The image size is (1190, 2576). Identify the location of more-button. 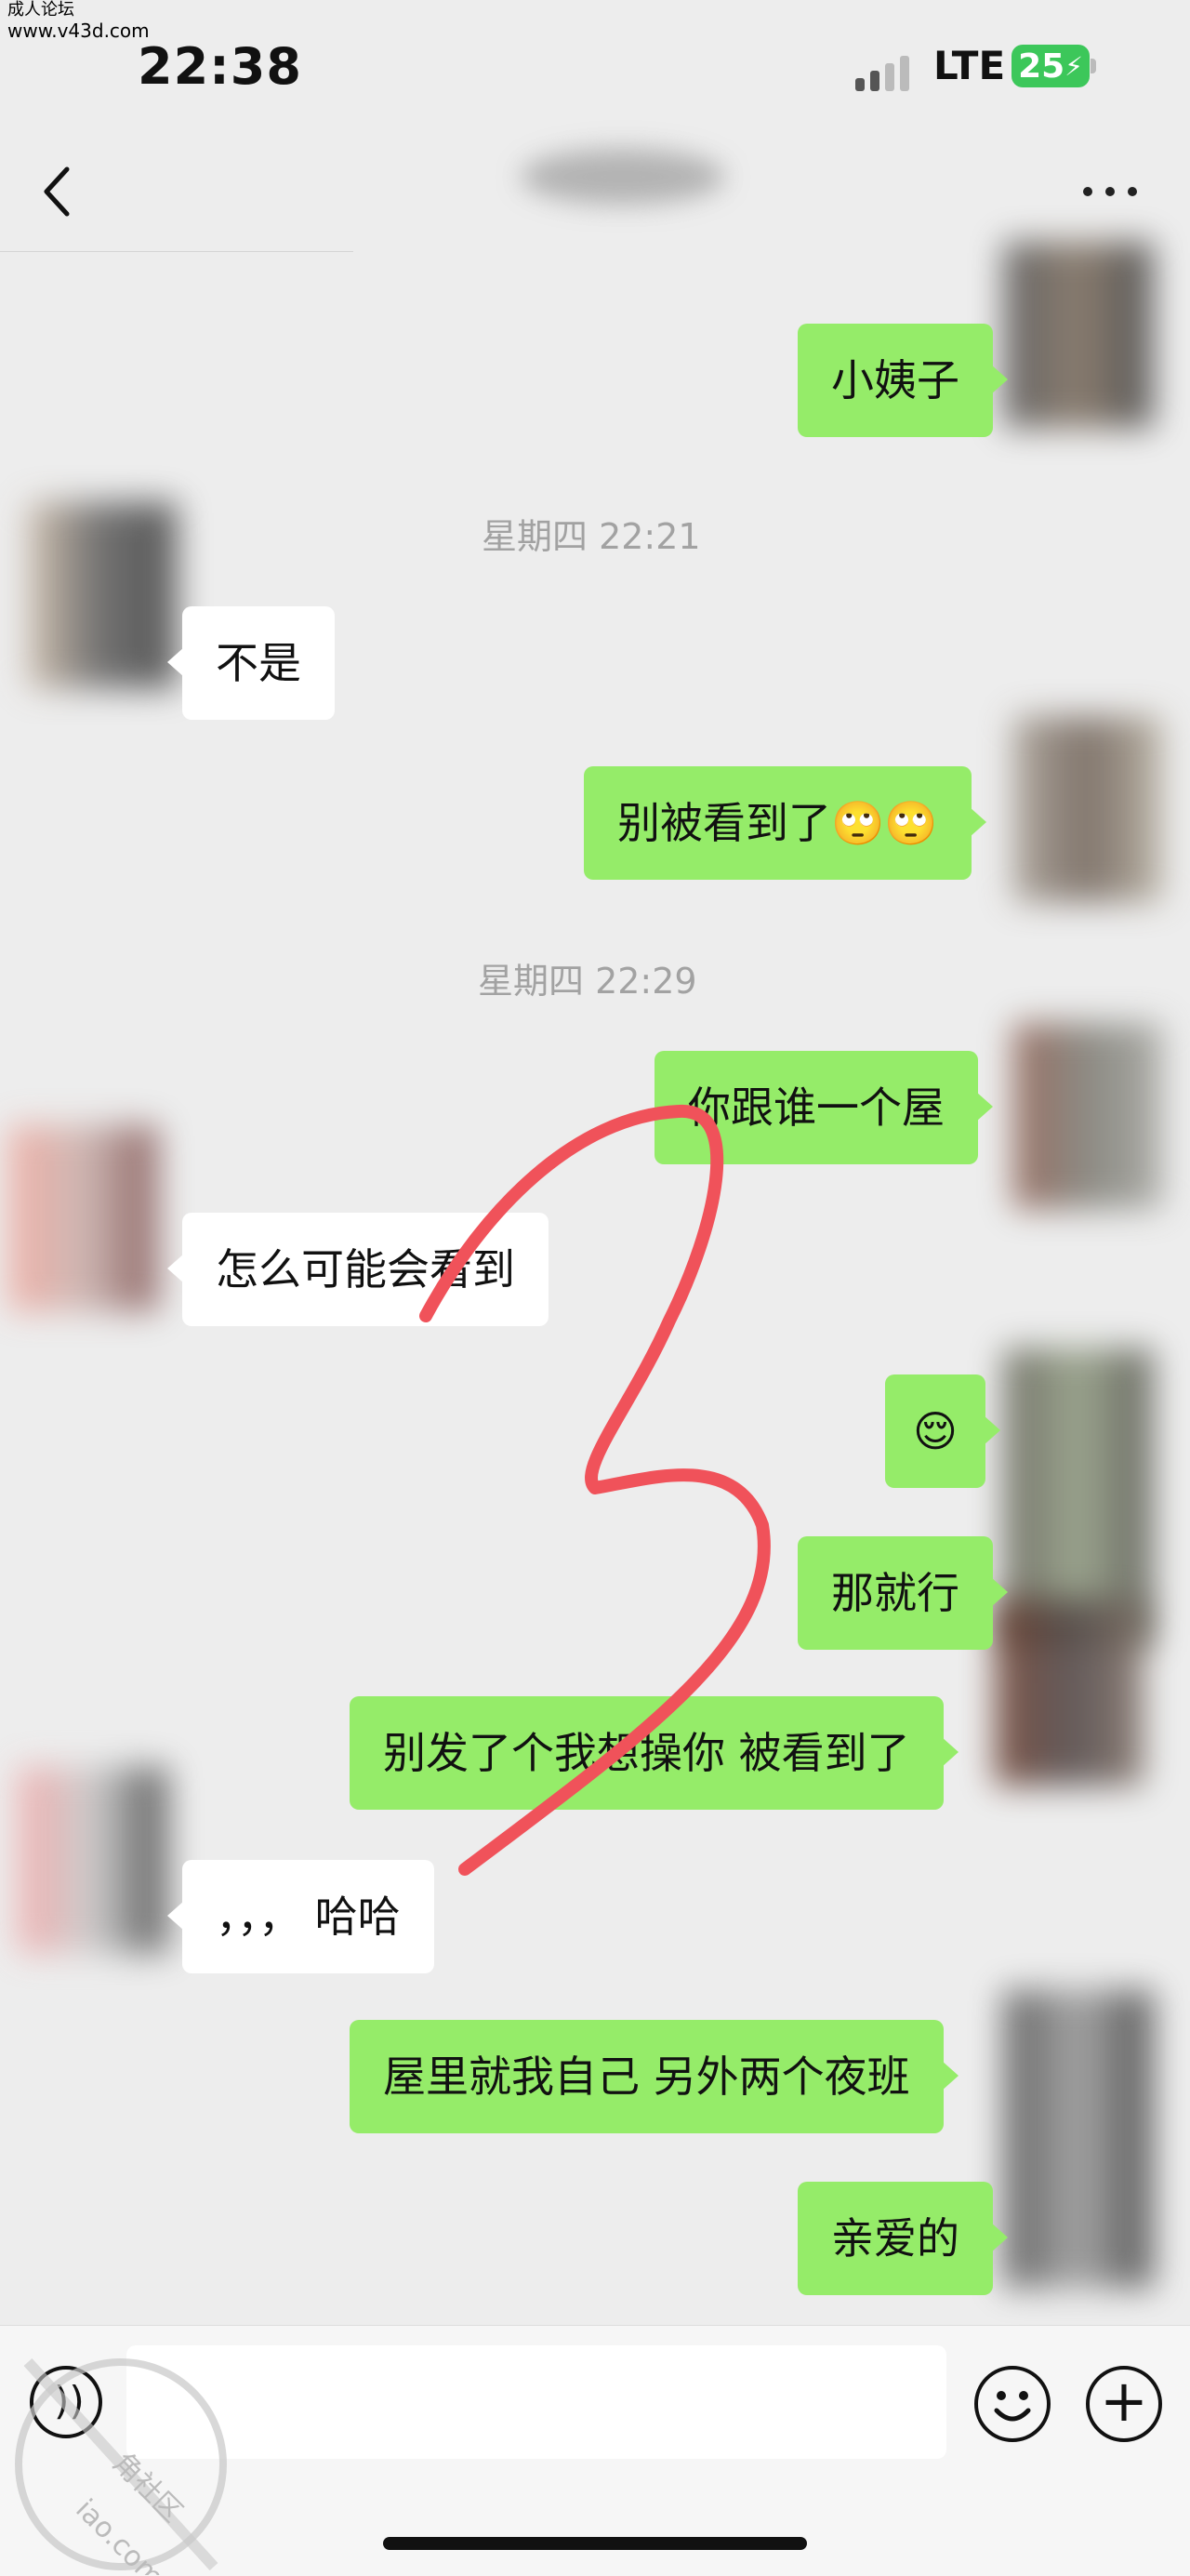
(1111, 190).